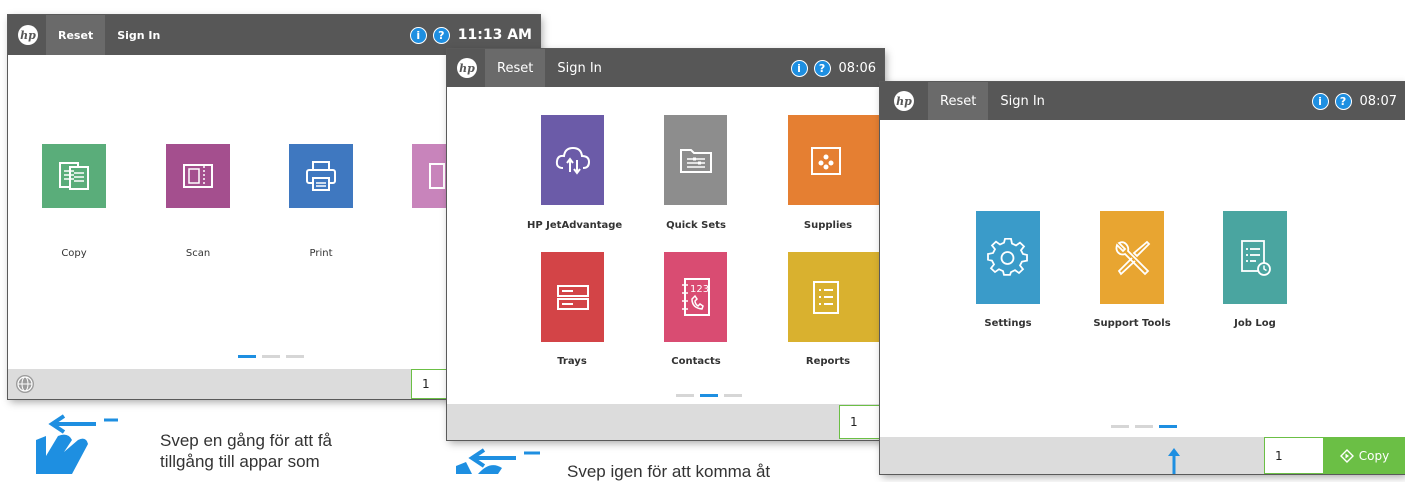 This screenshot has height=482, width=1405. What do you see at coordinates (246, 440) in the screenshot?
I see `swipe-caption-1-line-1: Svep en gång för att få` at bounding box center [246, 440].